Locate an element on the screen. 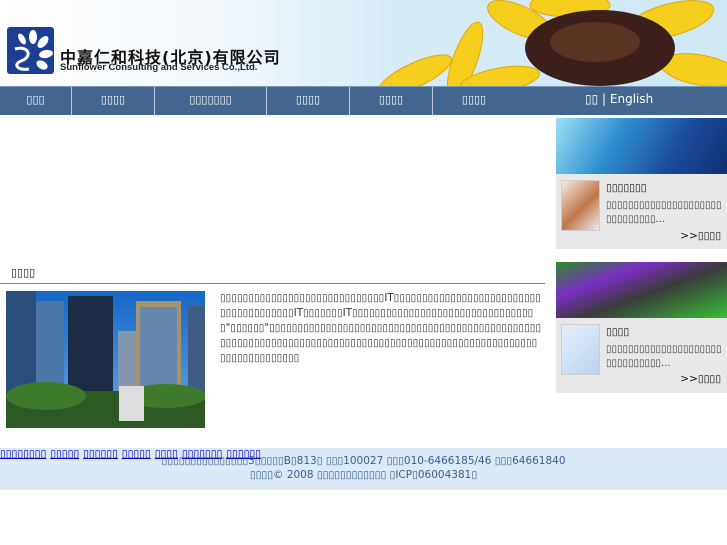  nav-item-6: ▯▯▯▯ is located at coordinates (474, 101).